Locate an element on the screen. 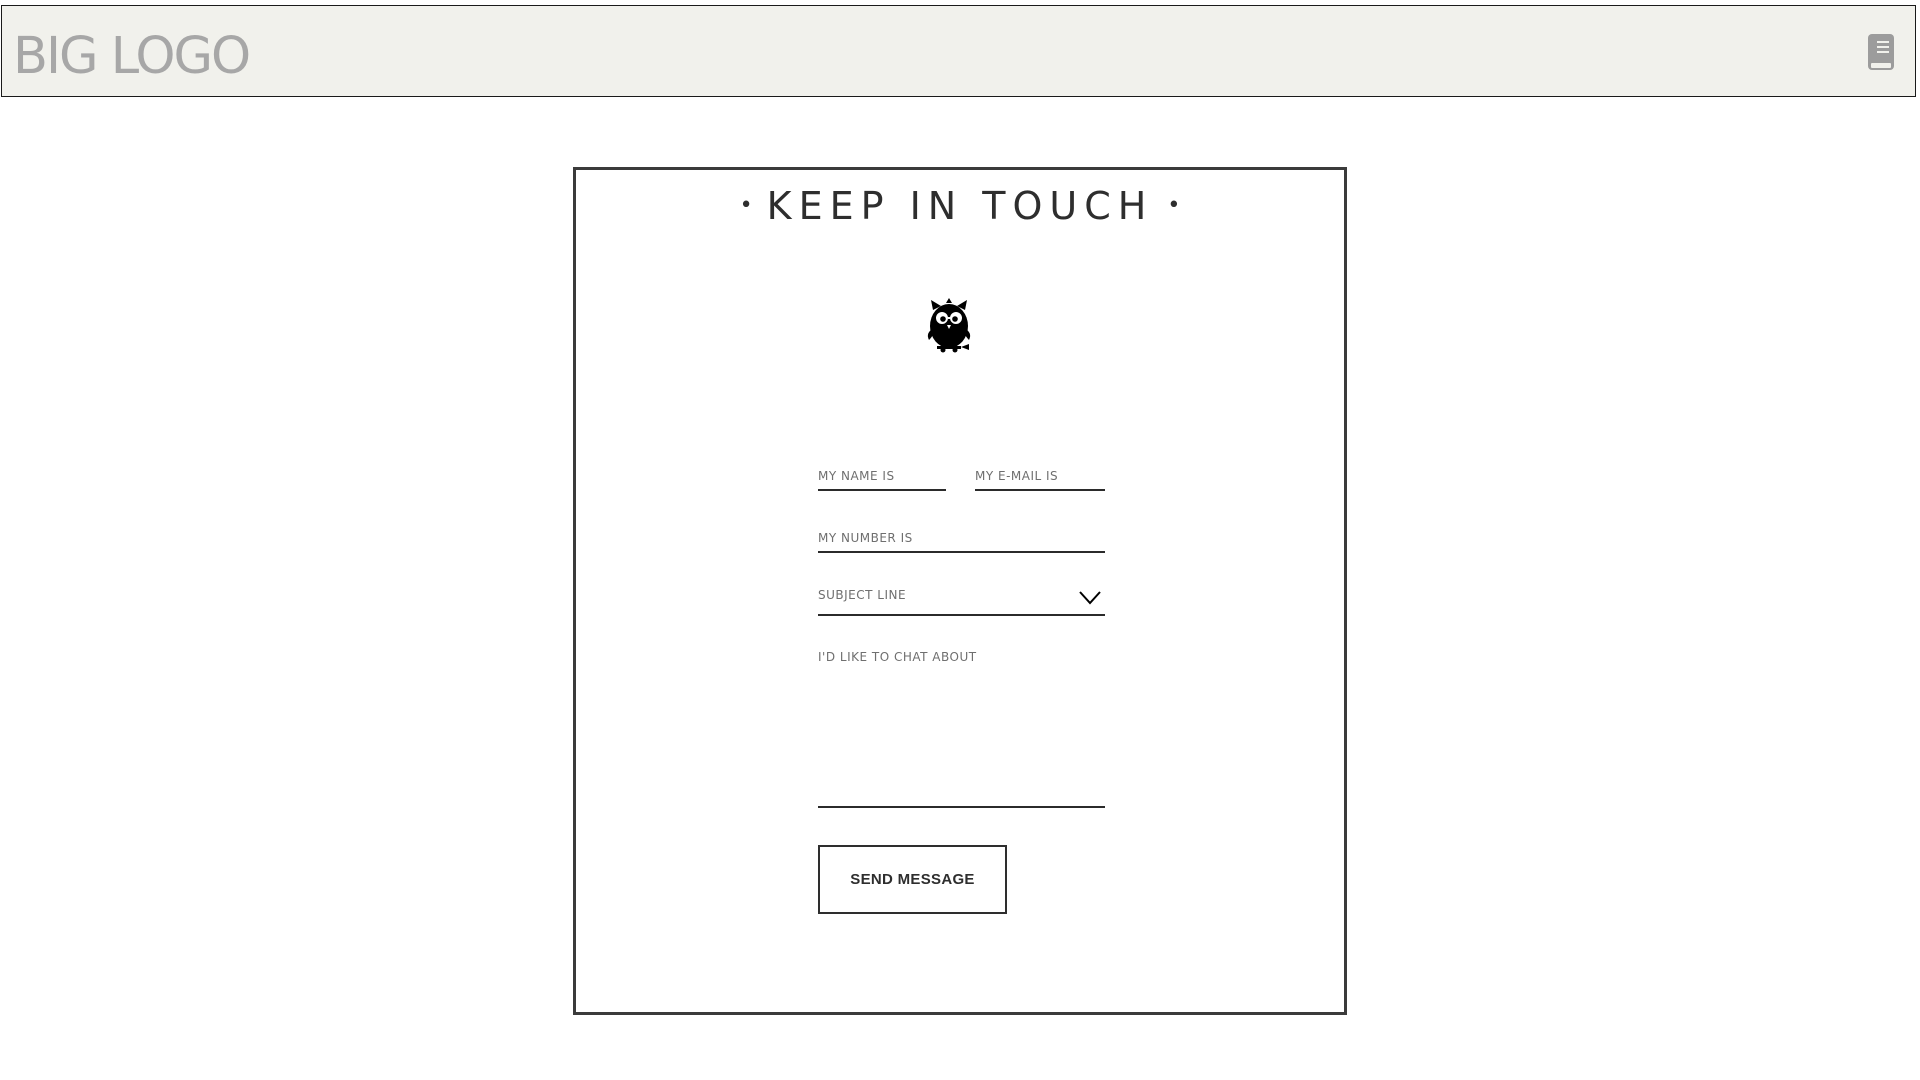  email-input is located at coordinates (1040, 473).